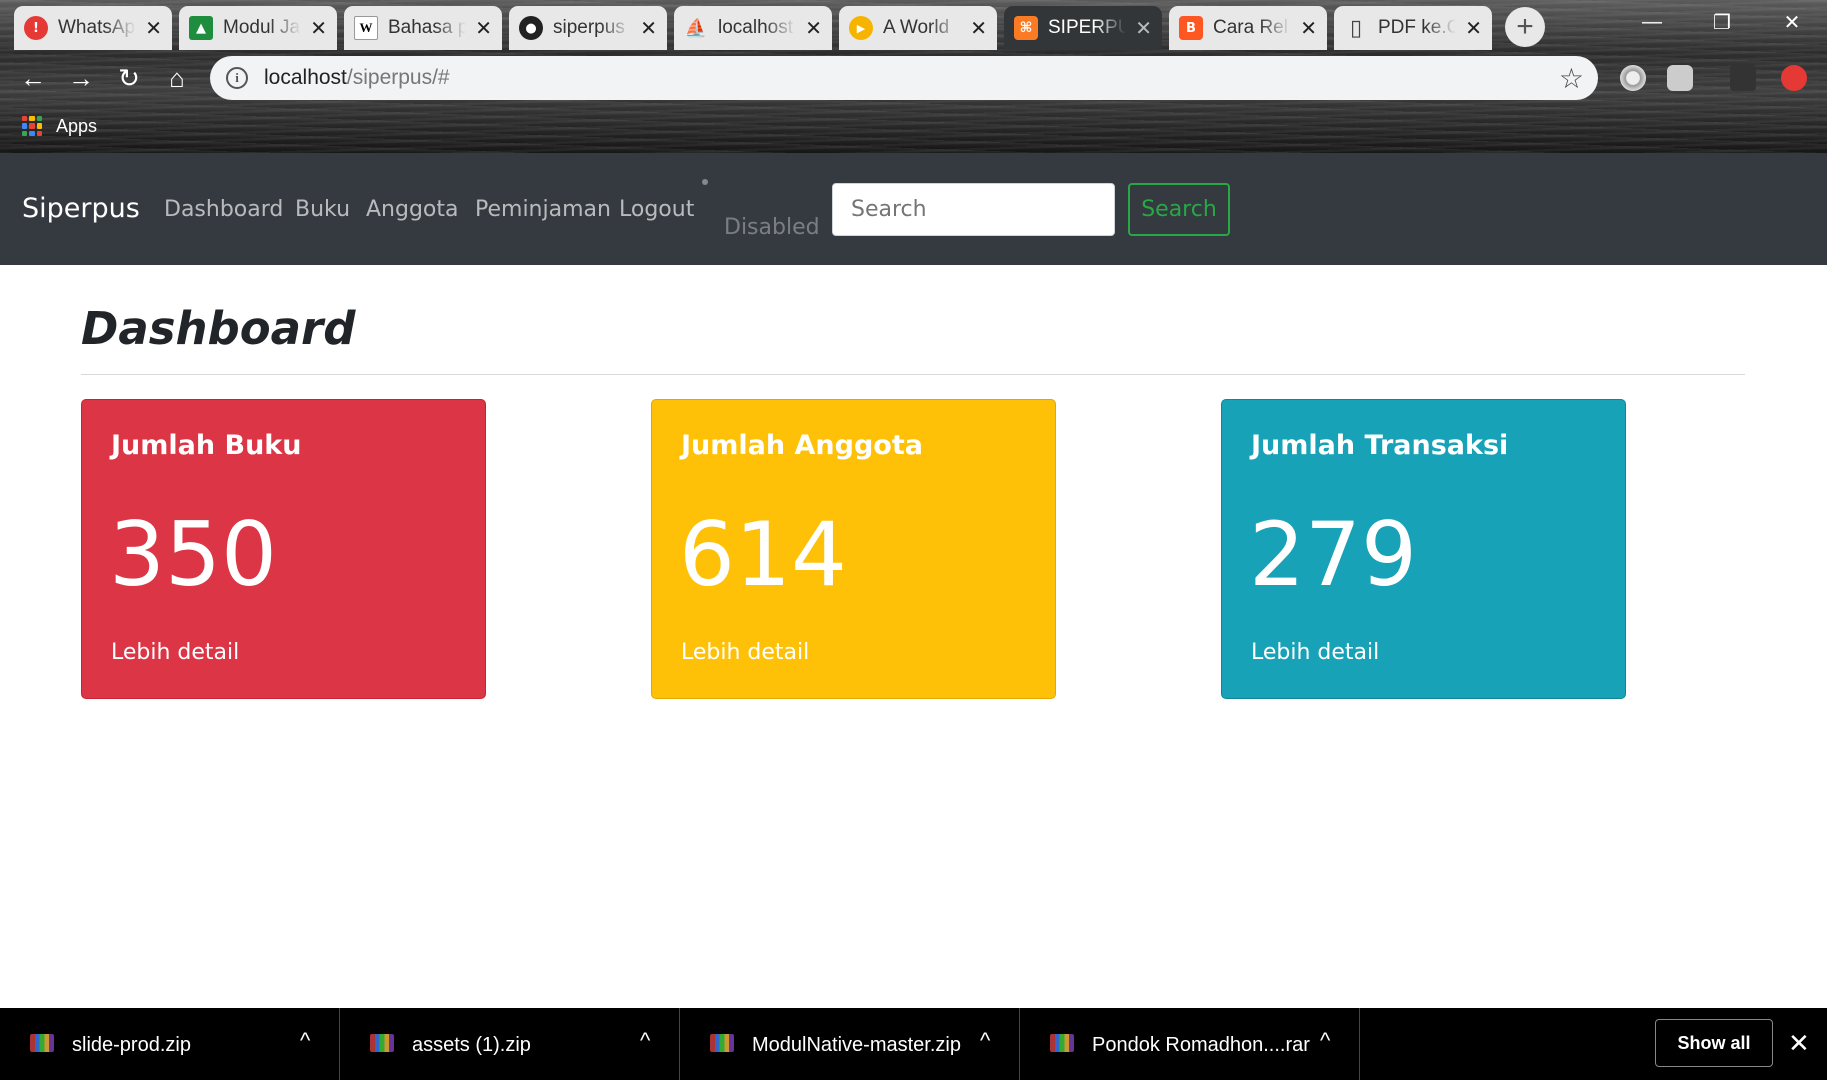 The height and width of the screenshot is (1080, 1827). I want to click on dropdown-dot-icon, so click(705, 182).